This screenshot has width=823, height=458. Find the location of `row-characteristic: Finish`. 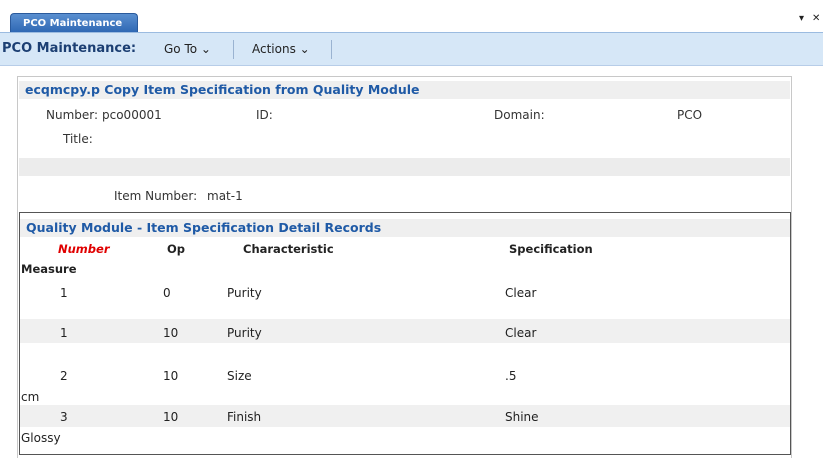

row-characteristic: Finish is located at coordinates (244, 417).